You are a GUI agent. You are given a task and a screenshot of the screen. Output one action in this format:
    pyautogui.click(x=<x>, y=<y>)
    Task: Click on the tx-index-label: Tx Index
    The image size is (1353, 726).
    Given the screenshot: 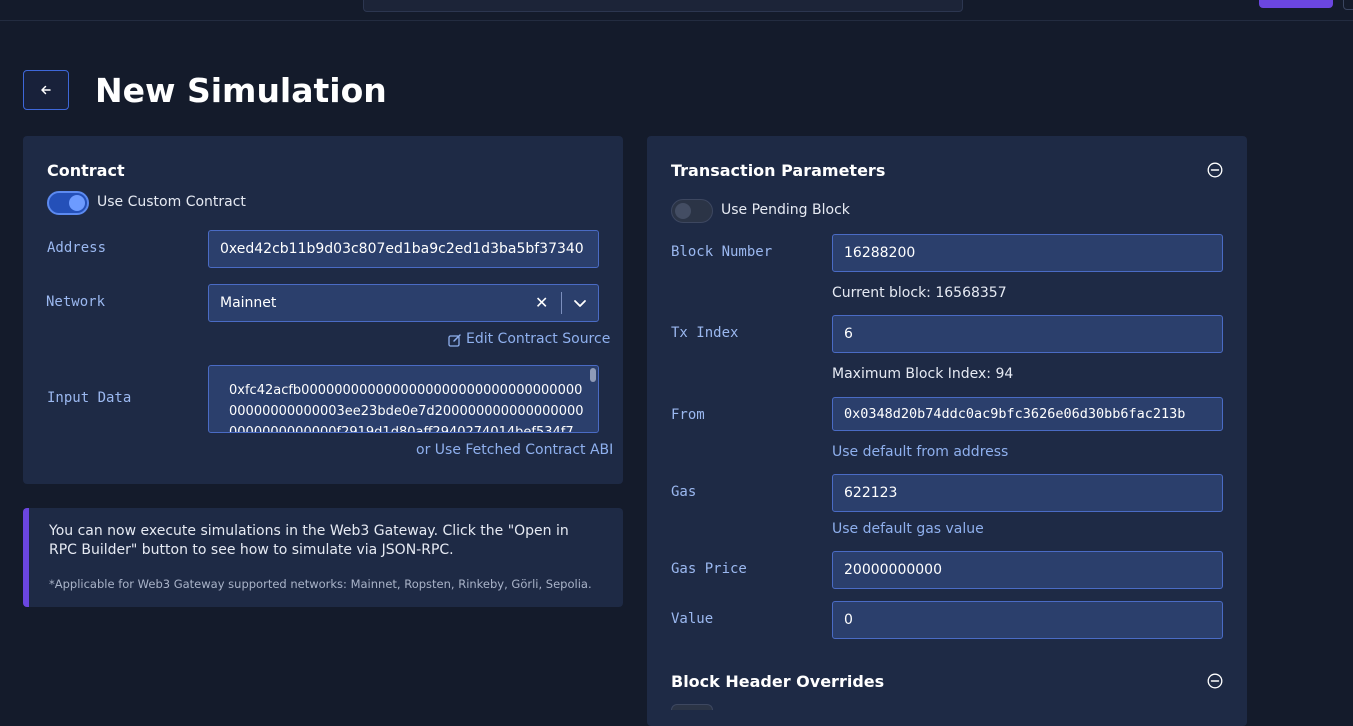 What is the action you would take?
    pyautogui.click(x=705, y=333)
    